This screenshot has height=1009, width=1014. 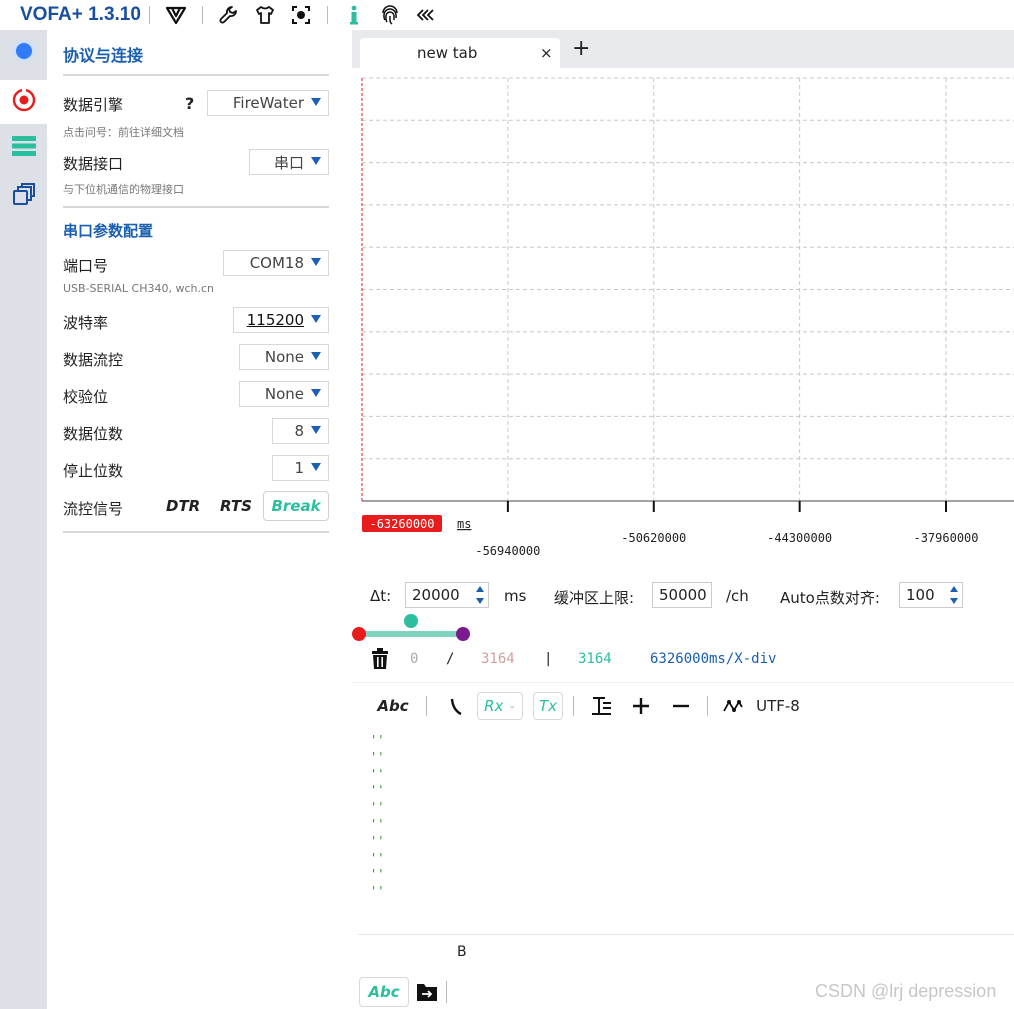 What do you see at coordinates (494, 706) in the screenshot?
I see `rx-label: Rx` at bounding box center [494, 706].